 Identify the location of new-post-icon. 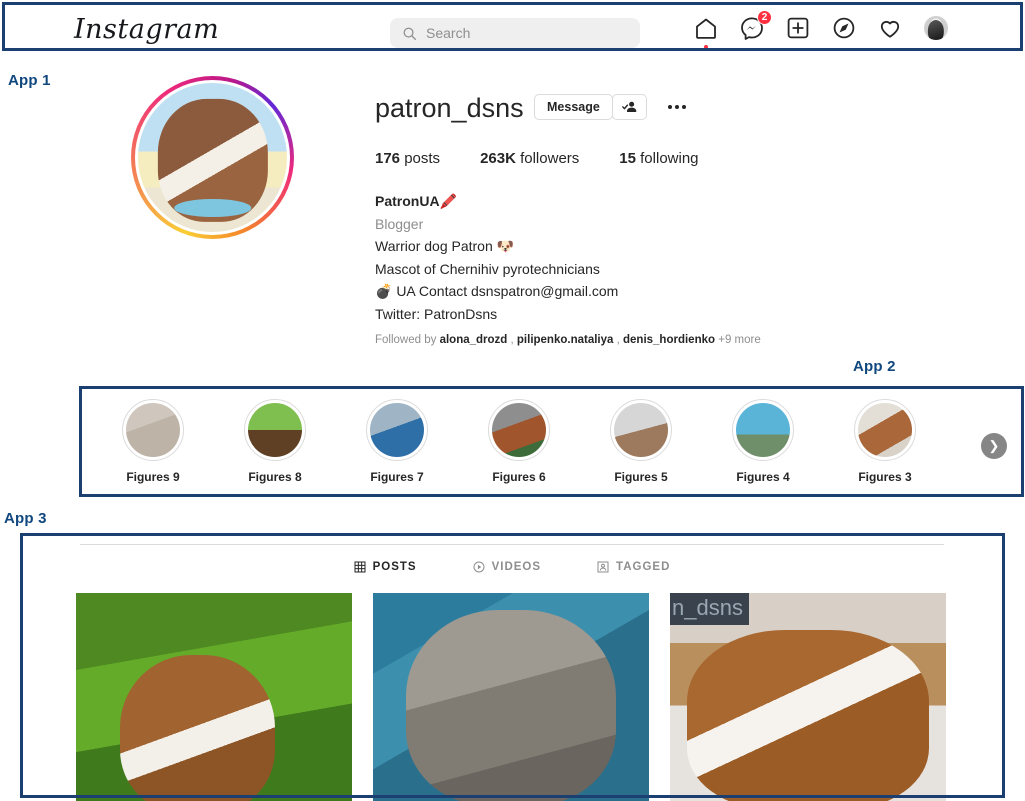
(798, 28).